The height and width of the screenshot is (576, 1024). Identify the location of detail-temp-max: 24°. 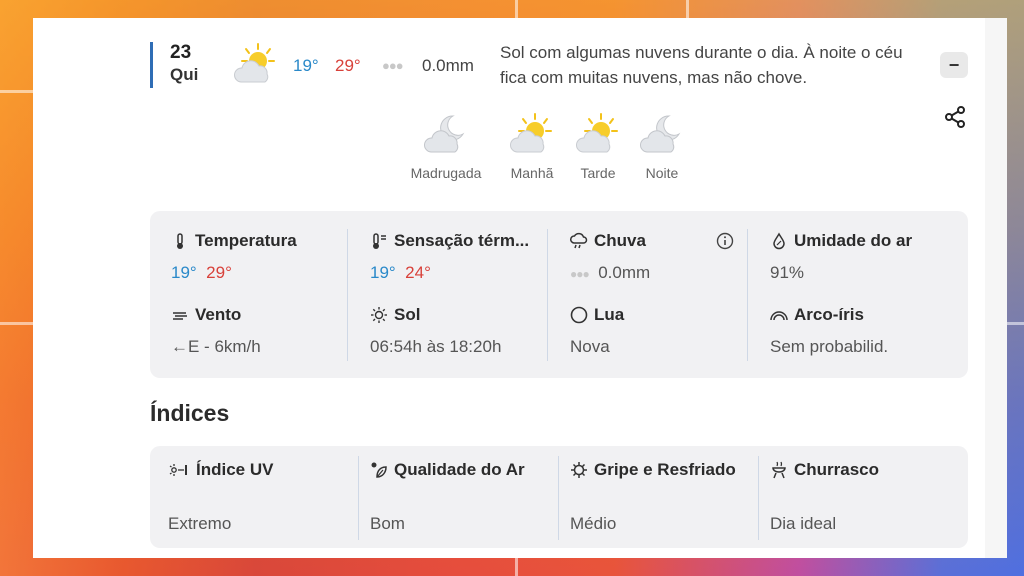
(418, 272).